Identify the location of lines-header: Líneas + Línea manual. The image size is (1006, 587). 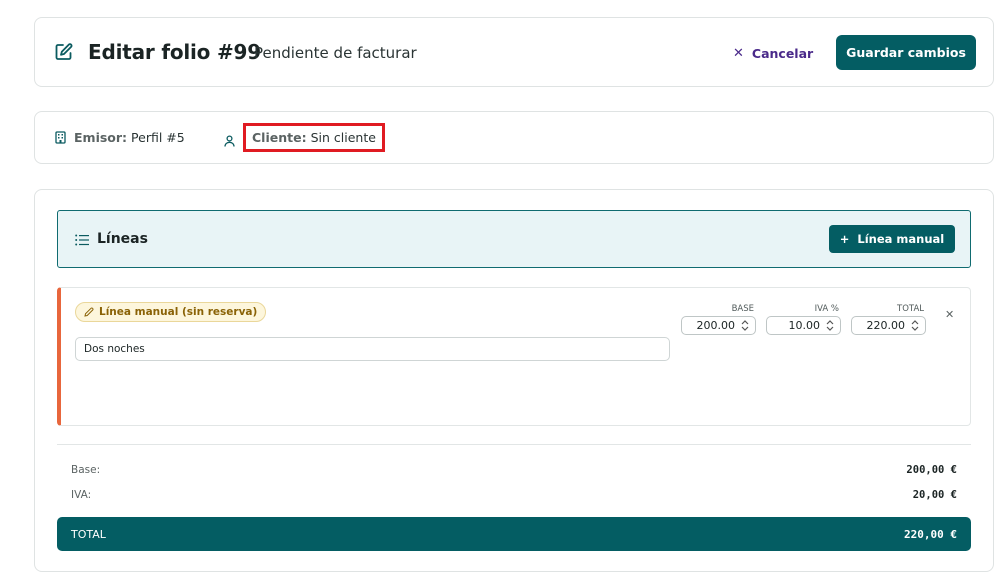
(514, 239).